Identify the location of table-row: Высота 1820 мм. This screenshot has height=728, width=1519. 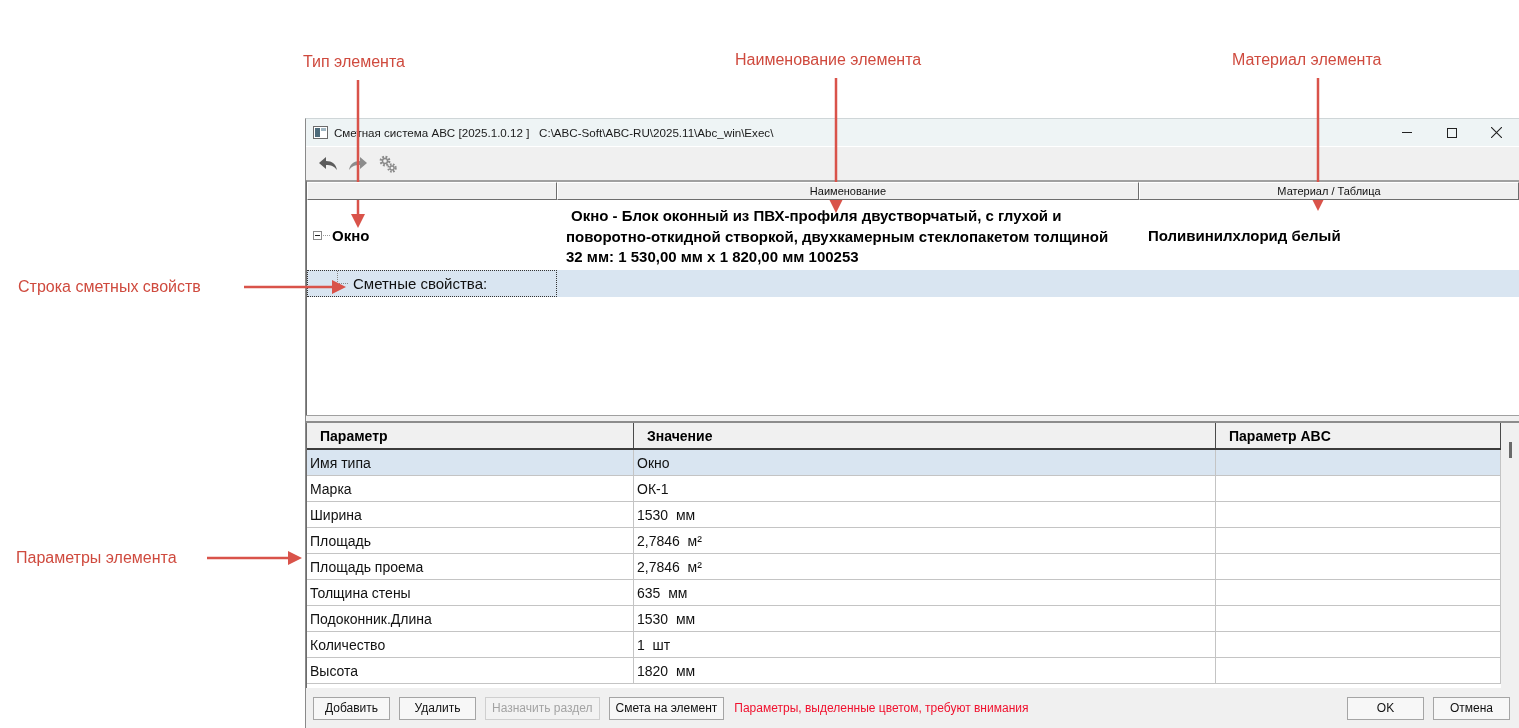
(904, 671).